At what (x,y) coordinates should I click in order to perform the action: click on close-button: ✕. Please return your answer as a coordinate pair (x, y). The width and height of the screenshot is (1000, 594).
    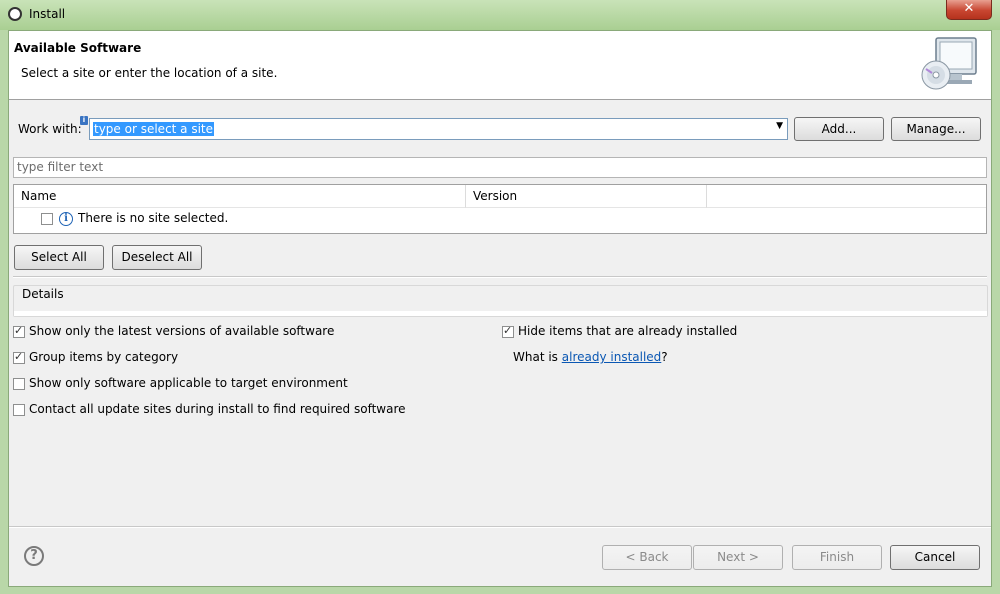
    Looking at the image, I should click on (969, 10).